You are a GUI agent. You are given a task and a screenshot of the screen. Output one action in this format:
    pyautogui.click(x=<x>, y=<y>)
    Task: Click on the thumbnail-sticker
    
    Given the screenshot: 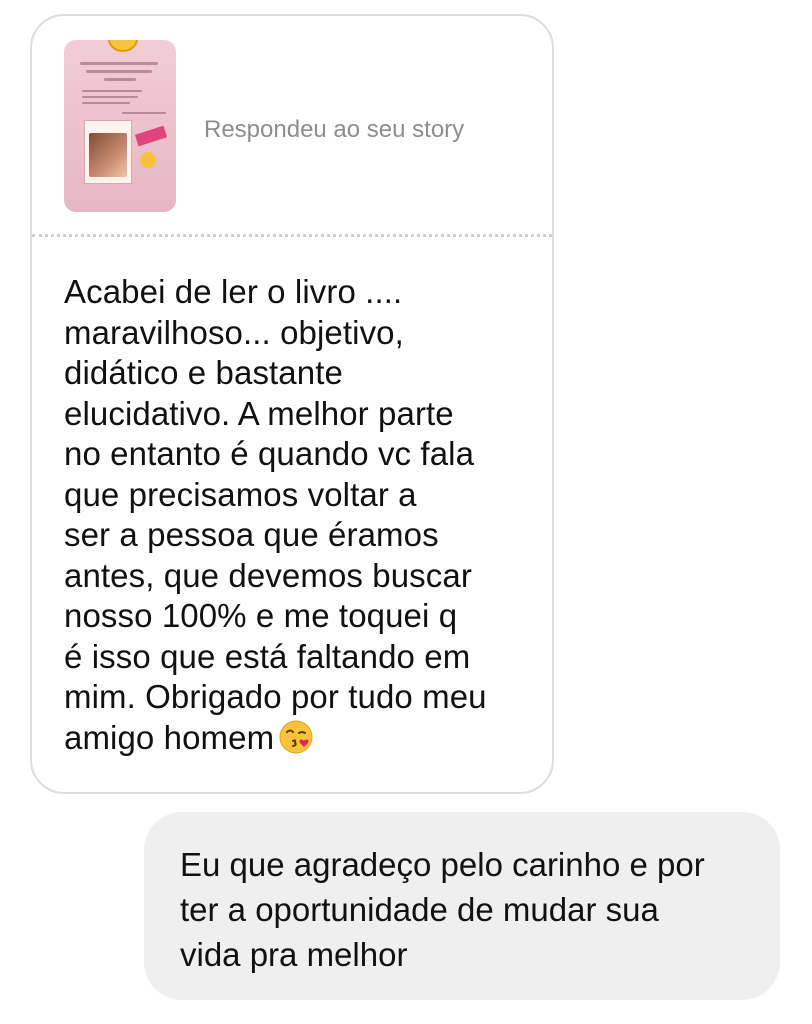 What is the action you would take?
    pyautogui.click(x=151, y=136)
    